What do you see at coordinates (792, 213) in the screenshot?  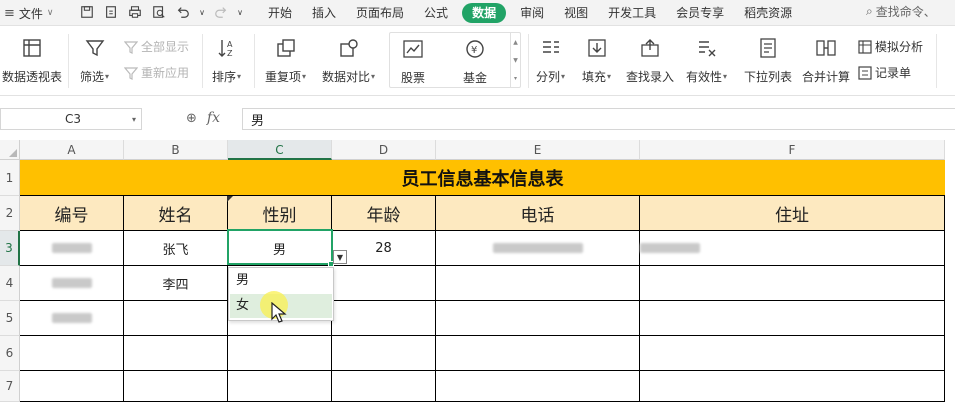 I see `header-cell-address: 住址` at bounding box center [792, 213].